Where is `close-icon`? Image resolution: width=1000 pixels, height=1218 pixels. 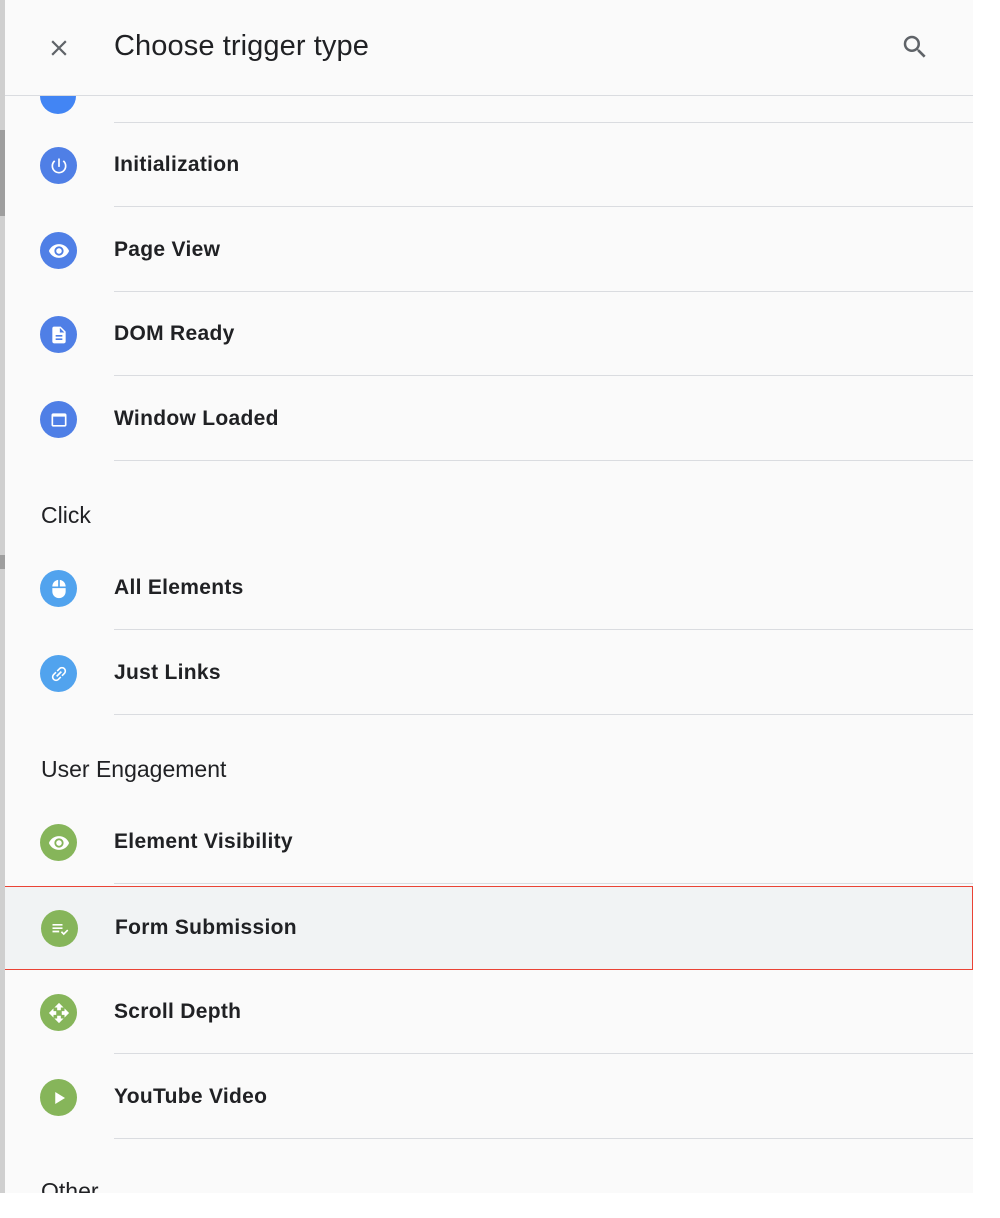
close-icon is located at coordinates (59, 48).